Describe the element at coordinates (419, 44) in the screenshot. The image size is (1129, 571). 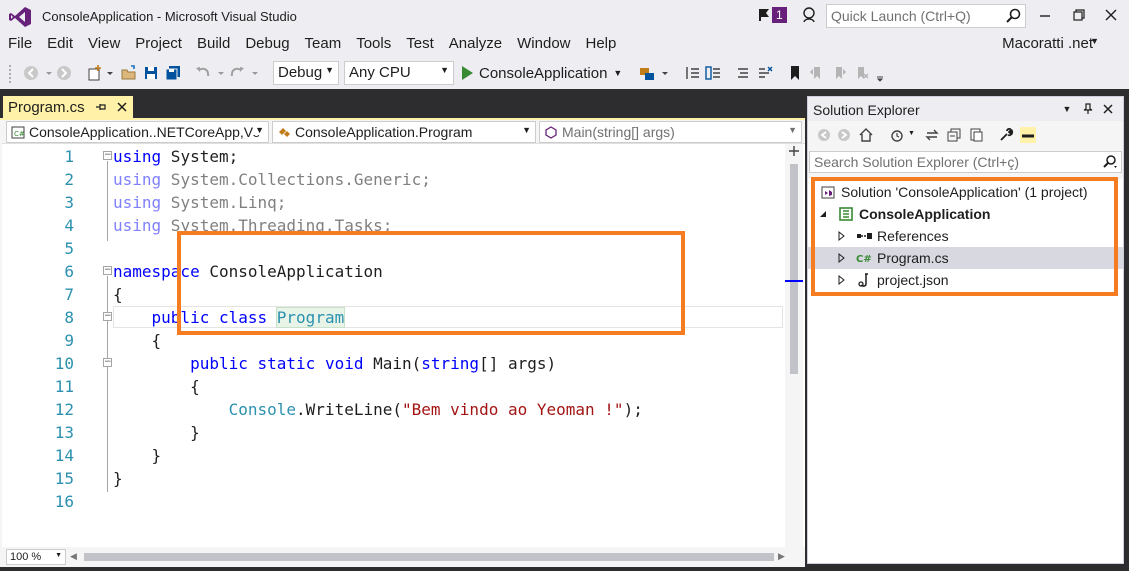
I see `menu-test: Test` at that location.